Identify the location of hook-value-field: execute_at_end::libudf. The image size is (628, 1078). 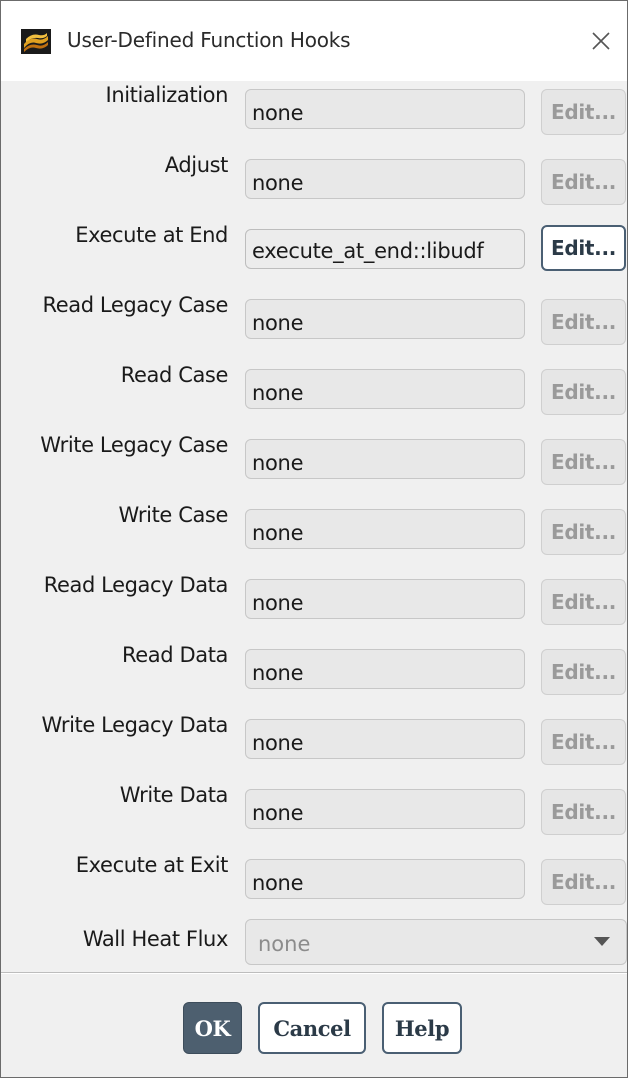
(385, 249).